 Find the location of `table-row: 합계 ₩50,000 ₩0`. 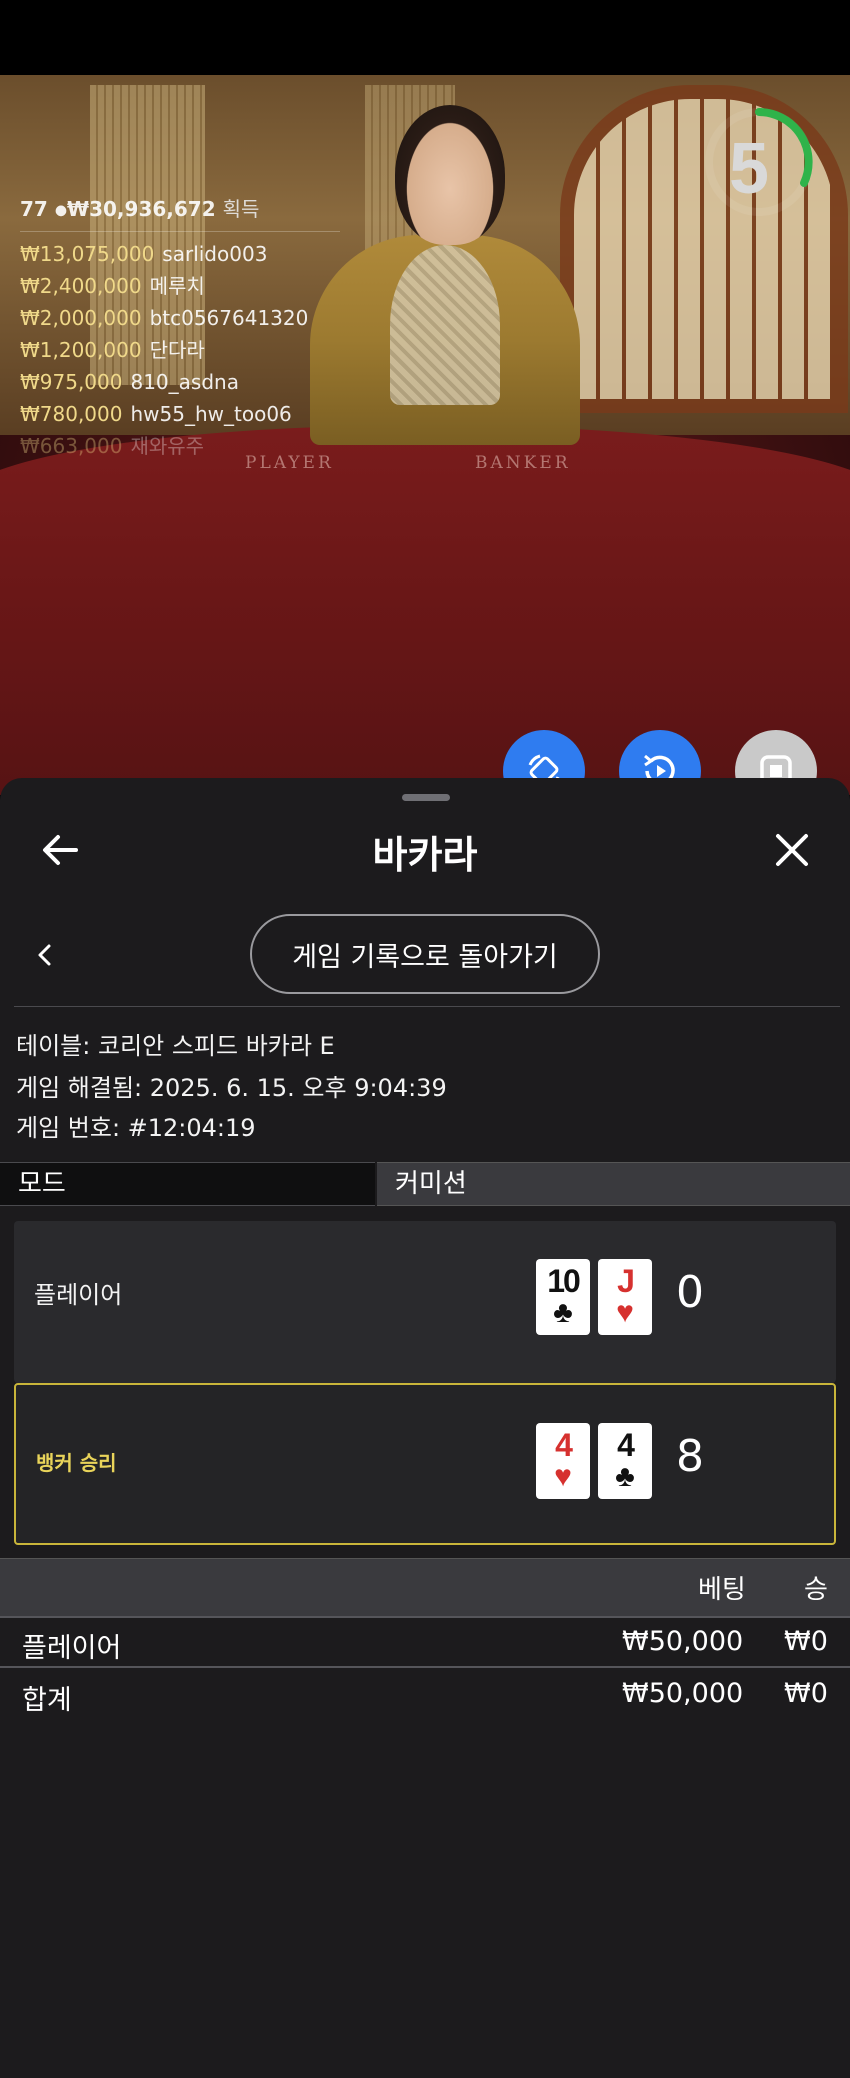

table-row: 합계 ₩50,000 ₩0 is located at coordinates (425, 1694).